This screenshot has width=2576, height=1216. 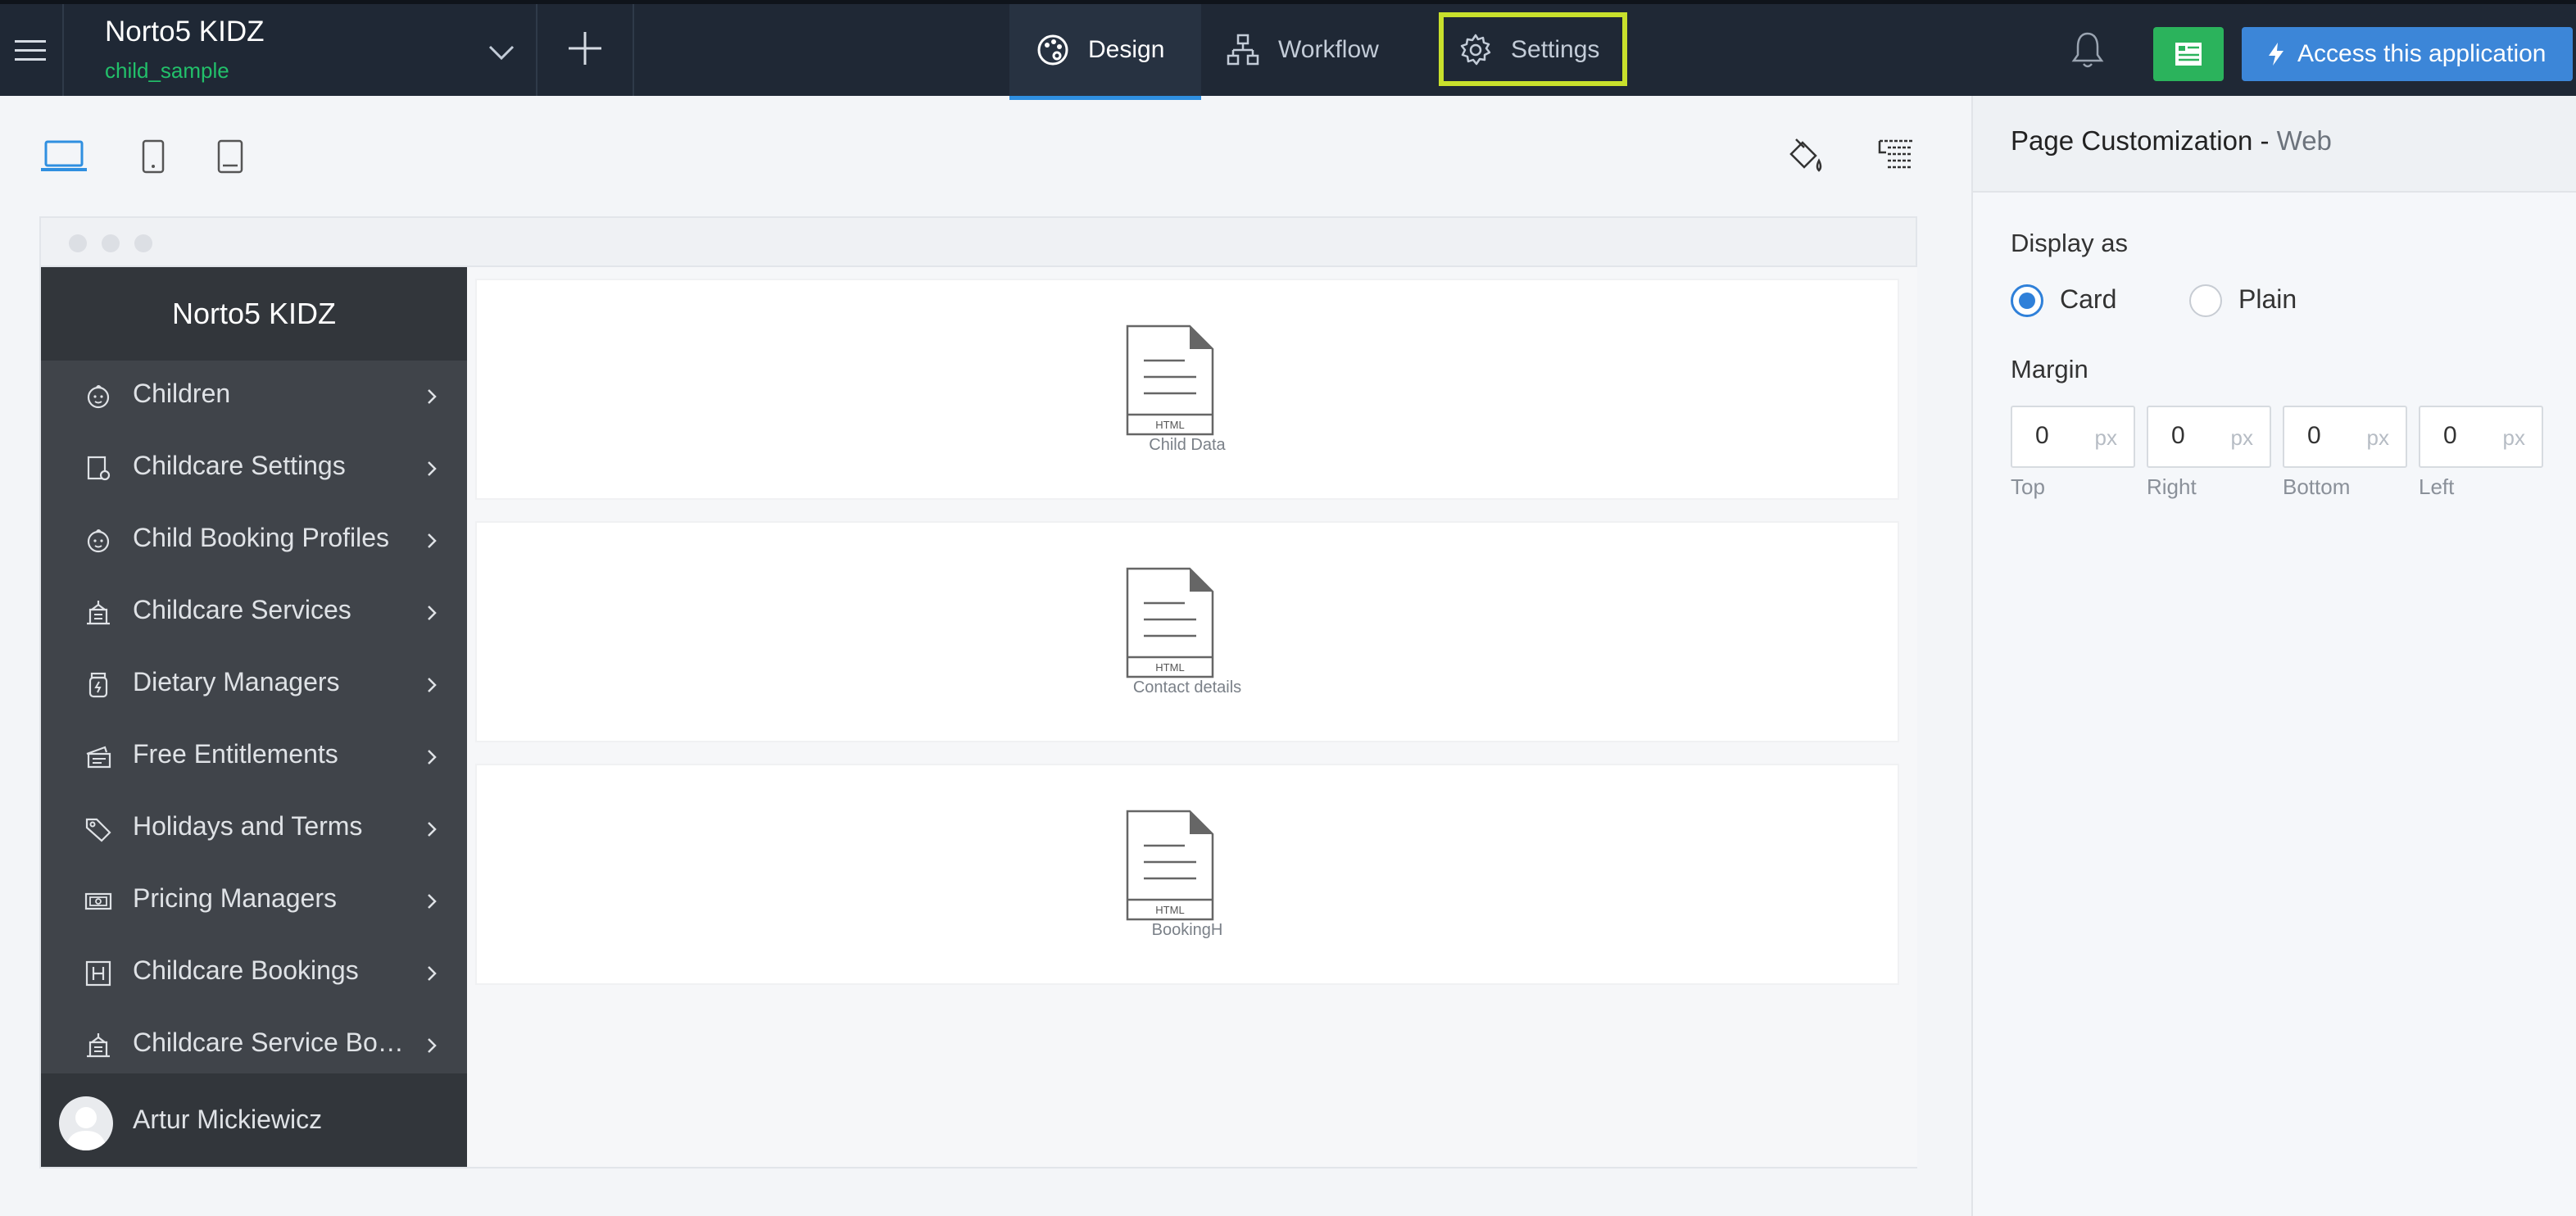 I want to click on card-label: Child Data, so click(x=1187, y=445).